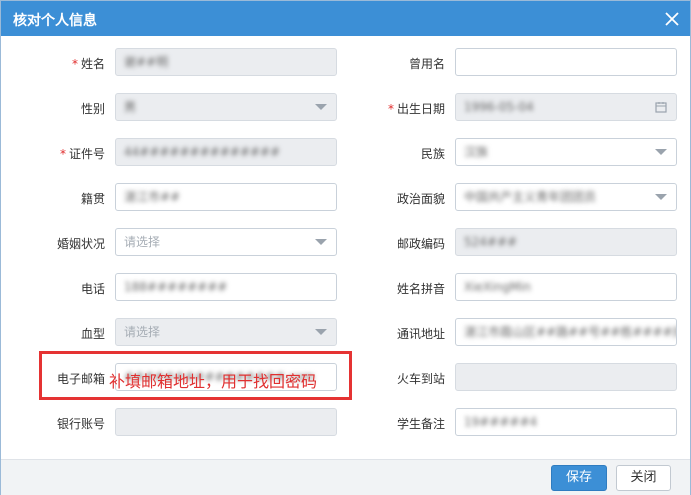 The image size is (691, 495). Describe the element at coordinates (92, 289) in the screenshot. I see `phone-label: 电话` at that location.